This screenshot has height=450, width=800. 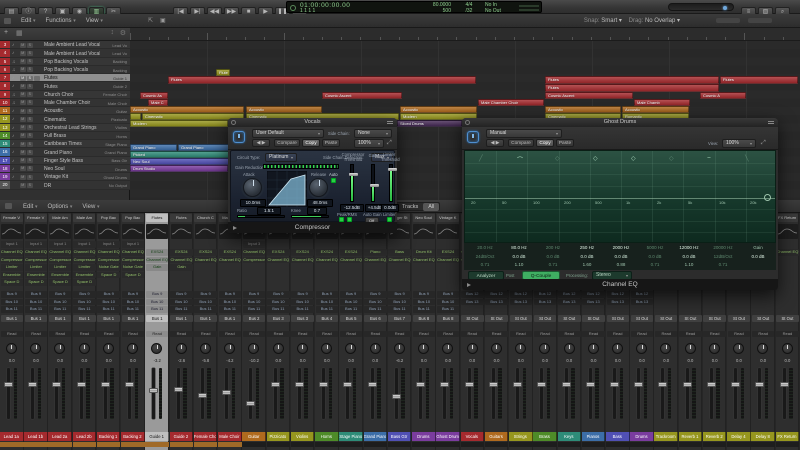 I want to click on region: Cosmic Ascent, so click(x=589, y=95).